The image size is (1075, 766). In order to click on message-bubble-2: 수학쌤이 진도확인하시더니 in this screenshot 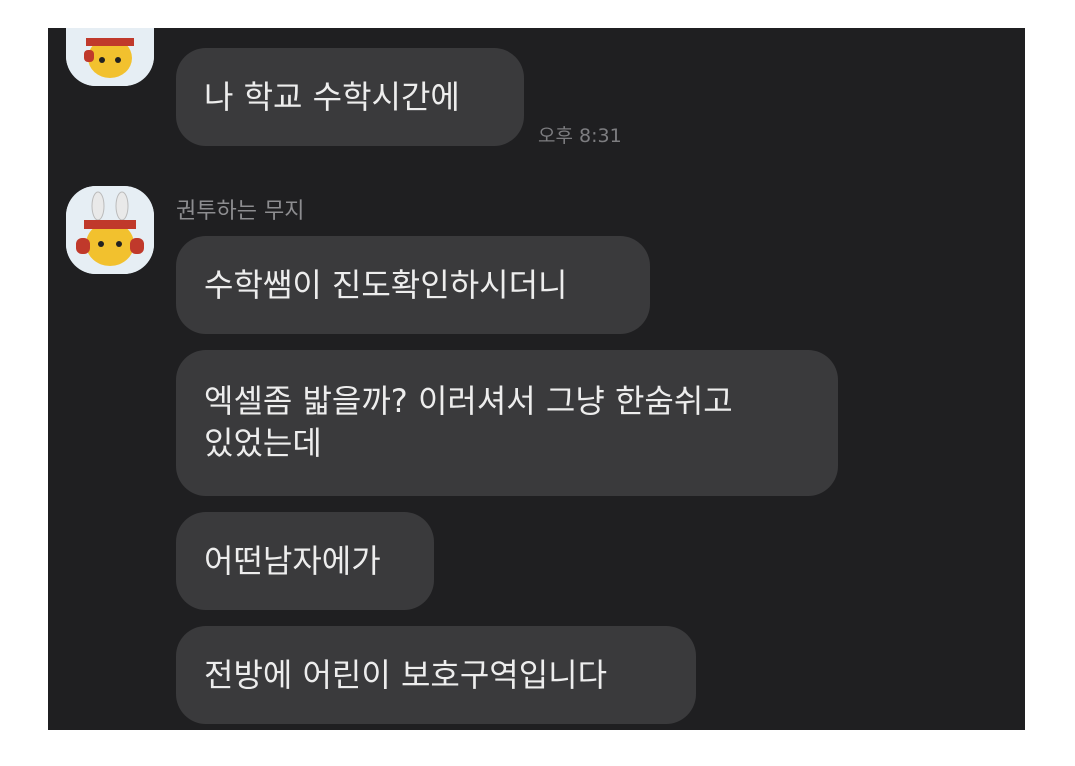, I will do `click(413, 285)`.